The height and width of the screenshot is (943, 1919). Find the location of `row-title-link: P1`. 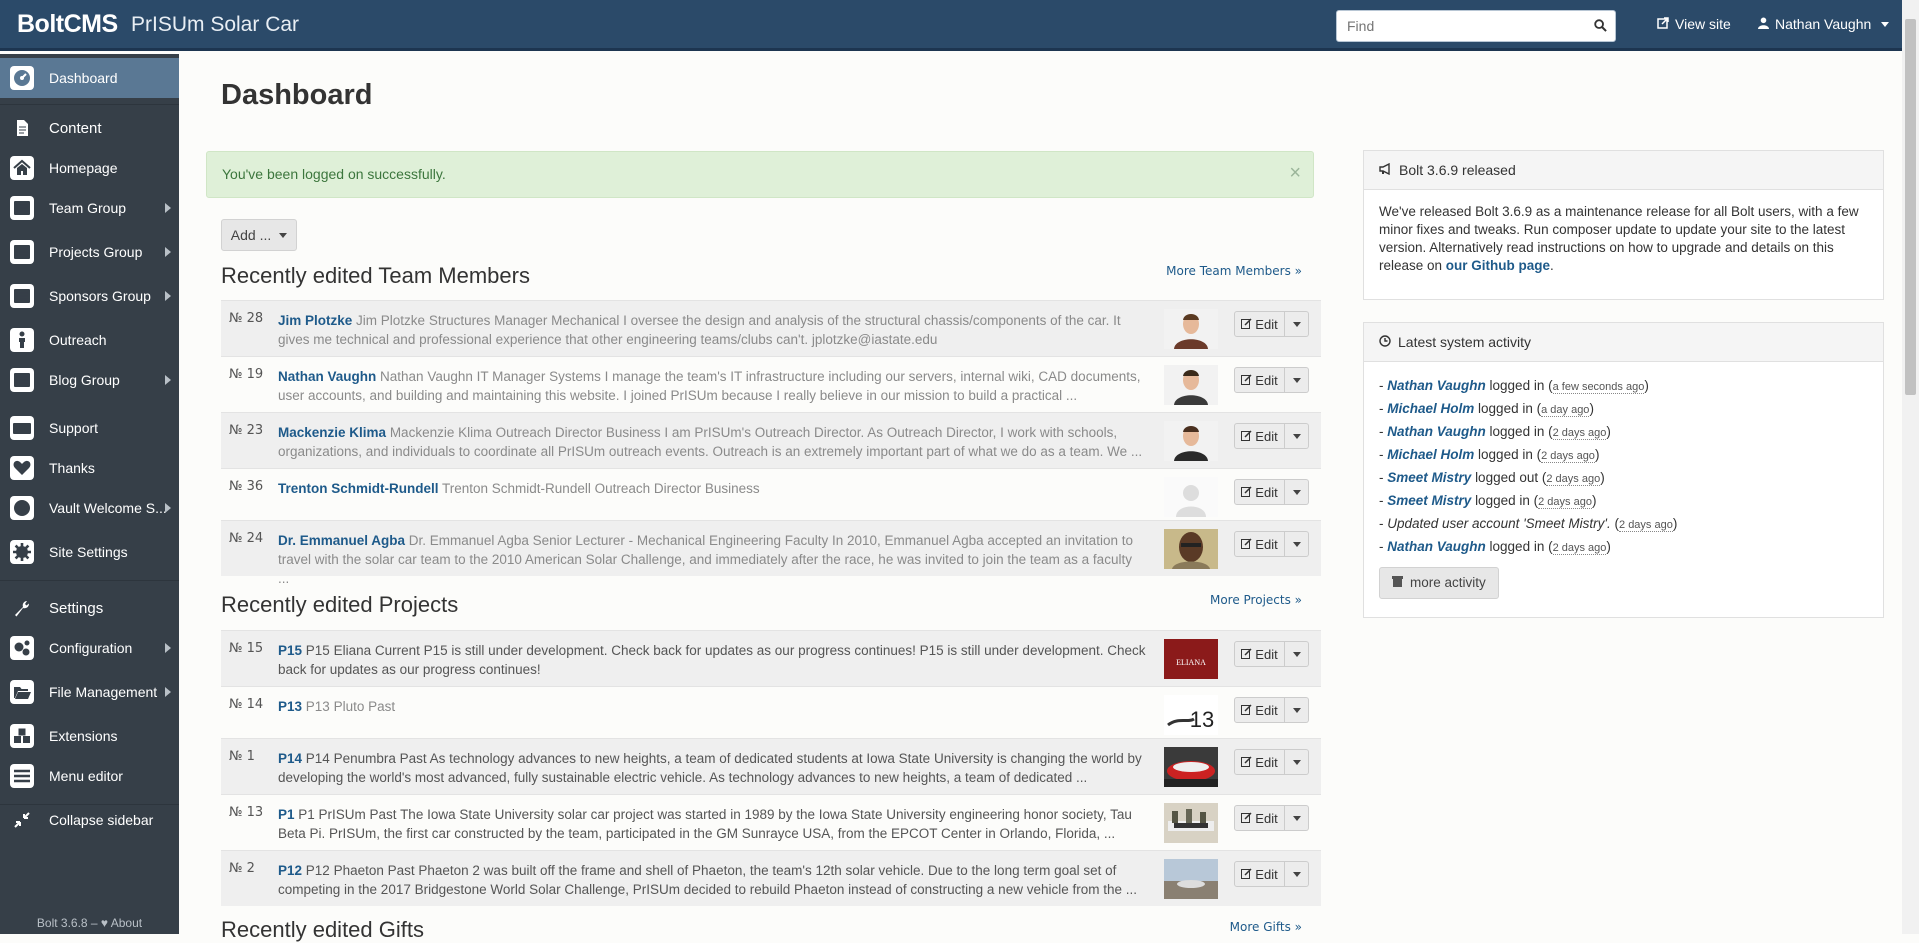

row-title-link: P1 is located at coordinates (286, 814).